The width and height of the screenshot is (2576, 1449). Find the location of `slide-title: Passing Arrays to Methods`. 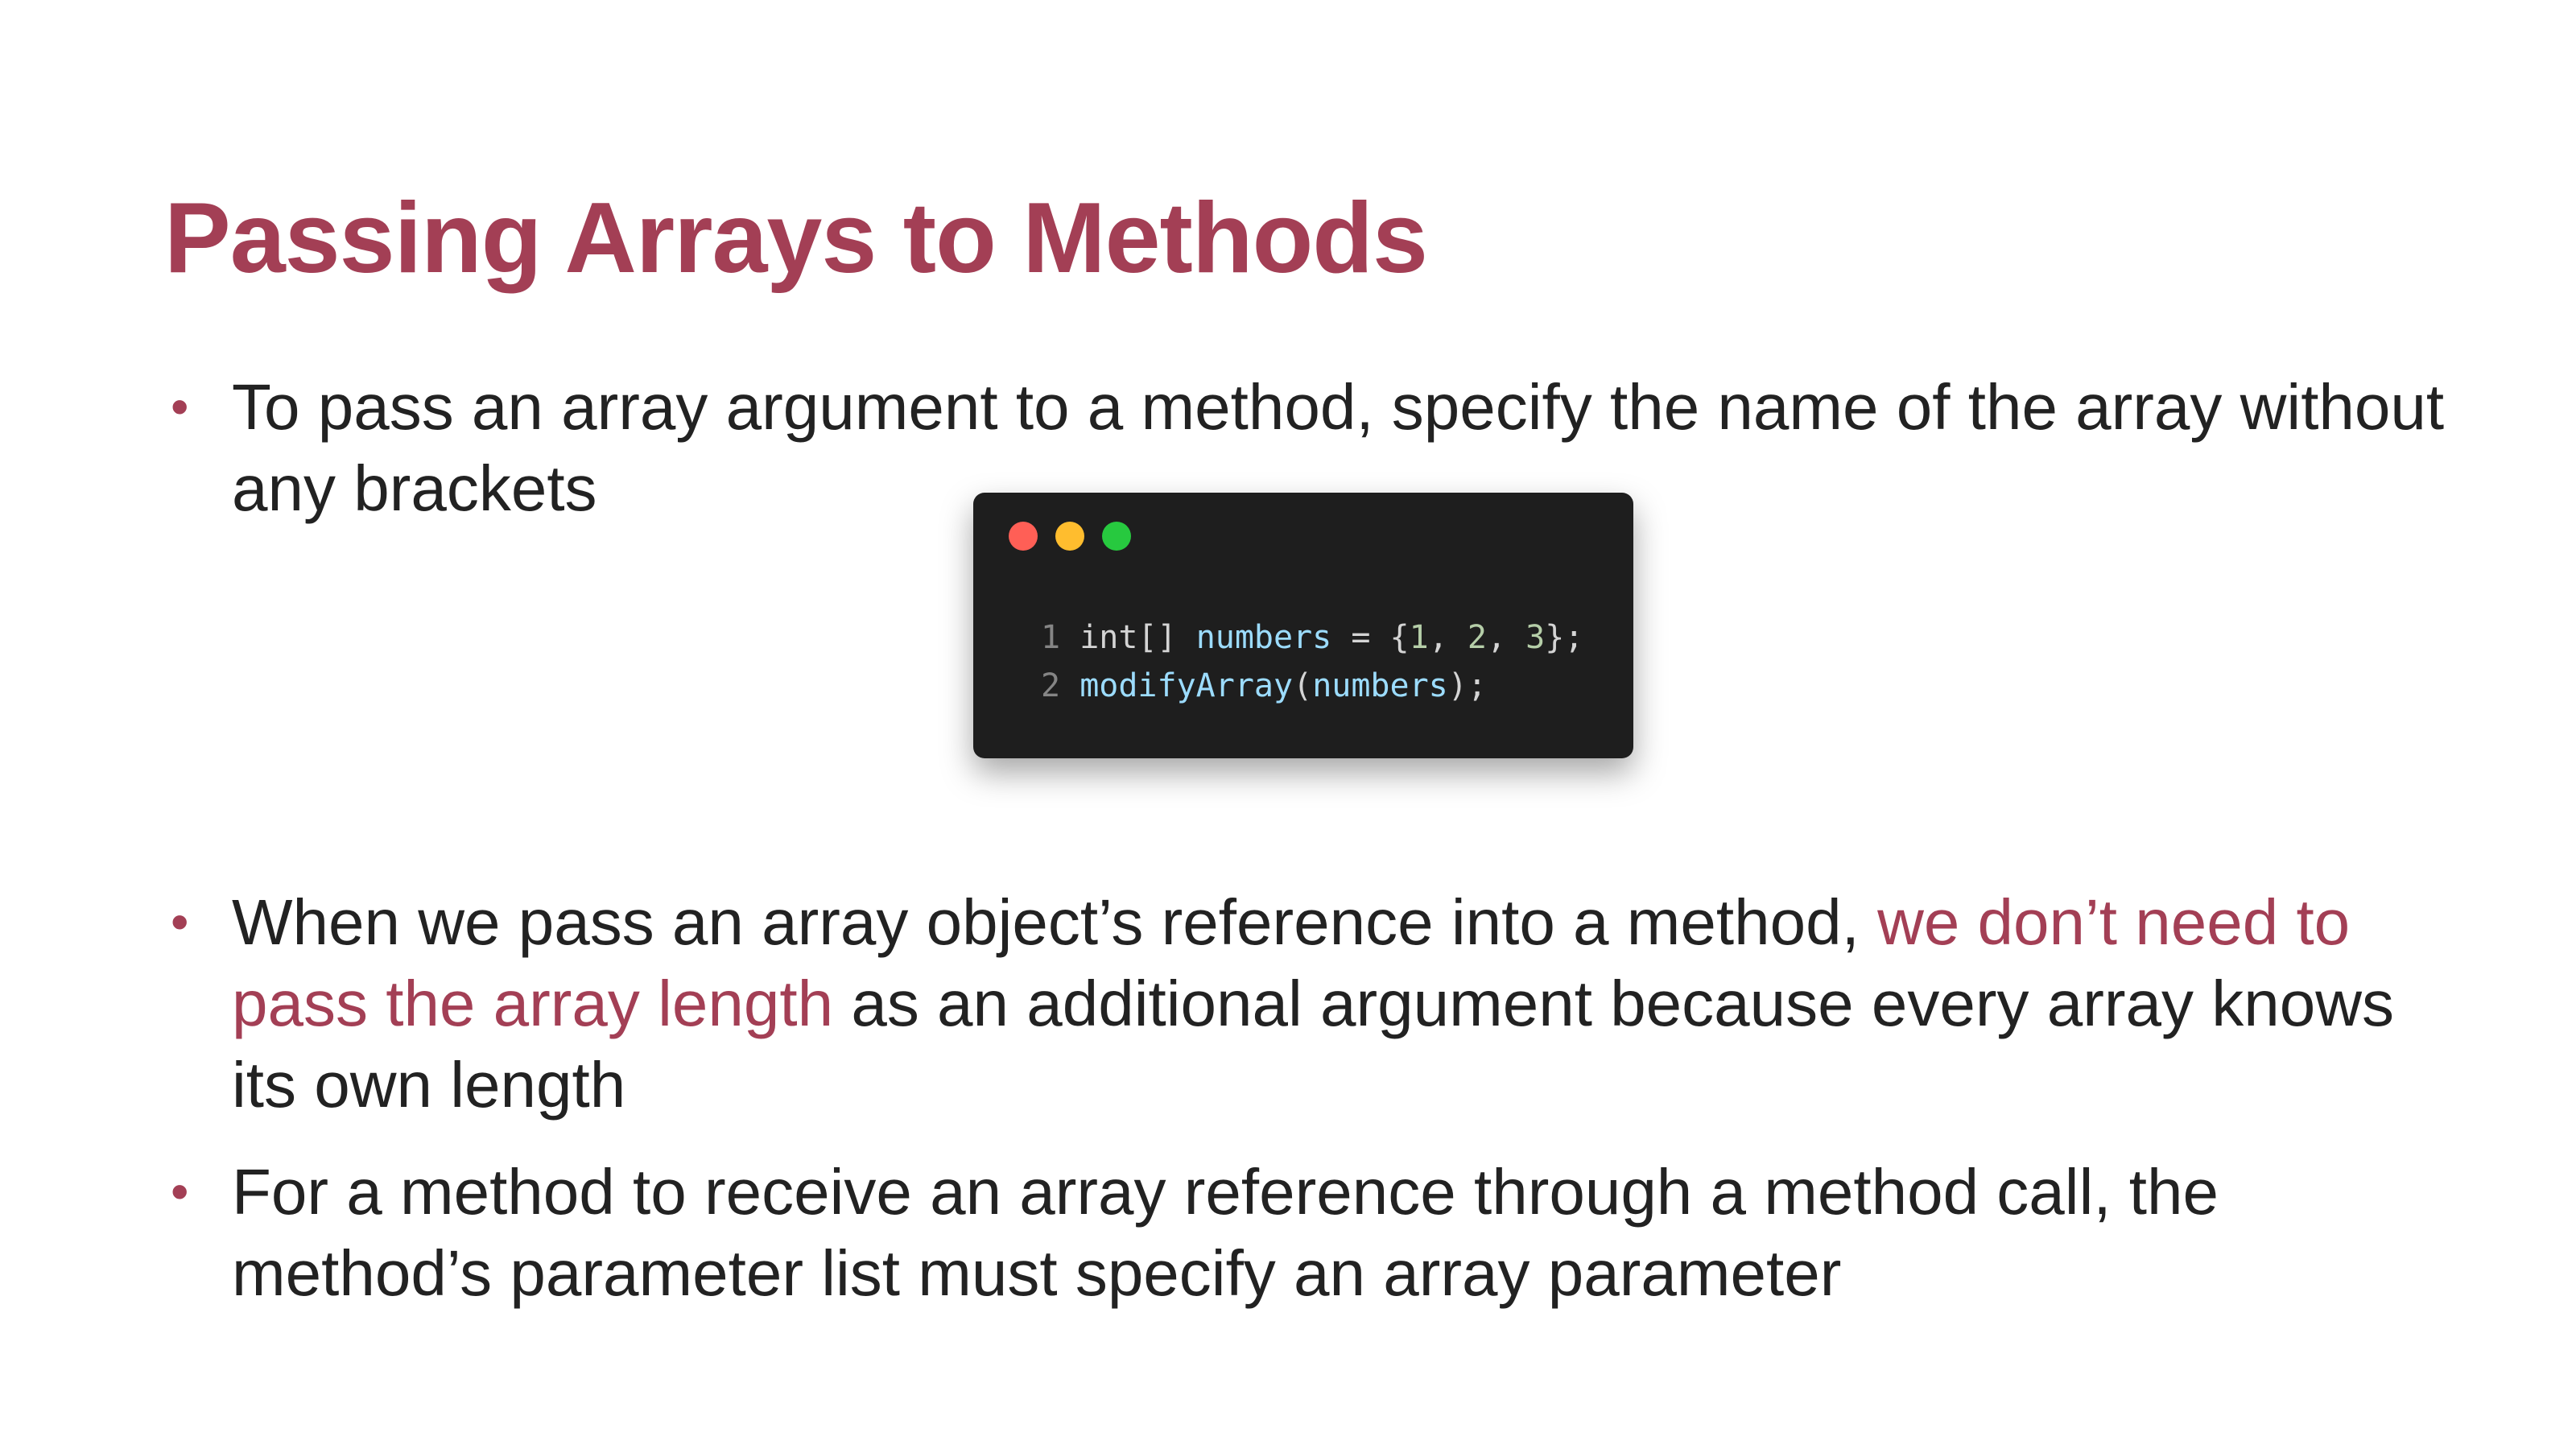

slide-title: Passing Arrays to Methods is located at coordinates (796, 238).